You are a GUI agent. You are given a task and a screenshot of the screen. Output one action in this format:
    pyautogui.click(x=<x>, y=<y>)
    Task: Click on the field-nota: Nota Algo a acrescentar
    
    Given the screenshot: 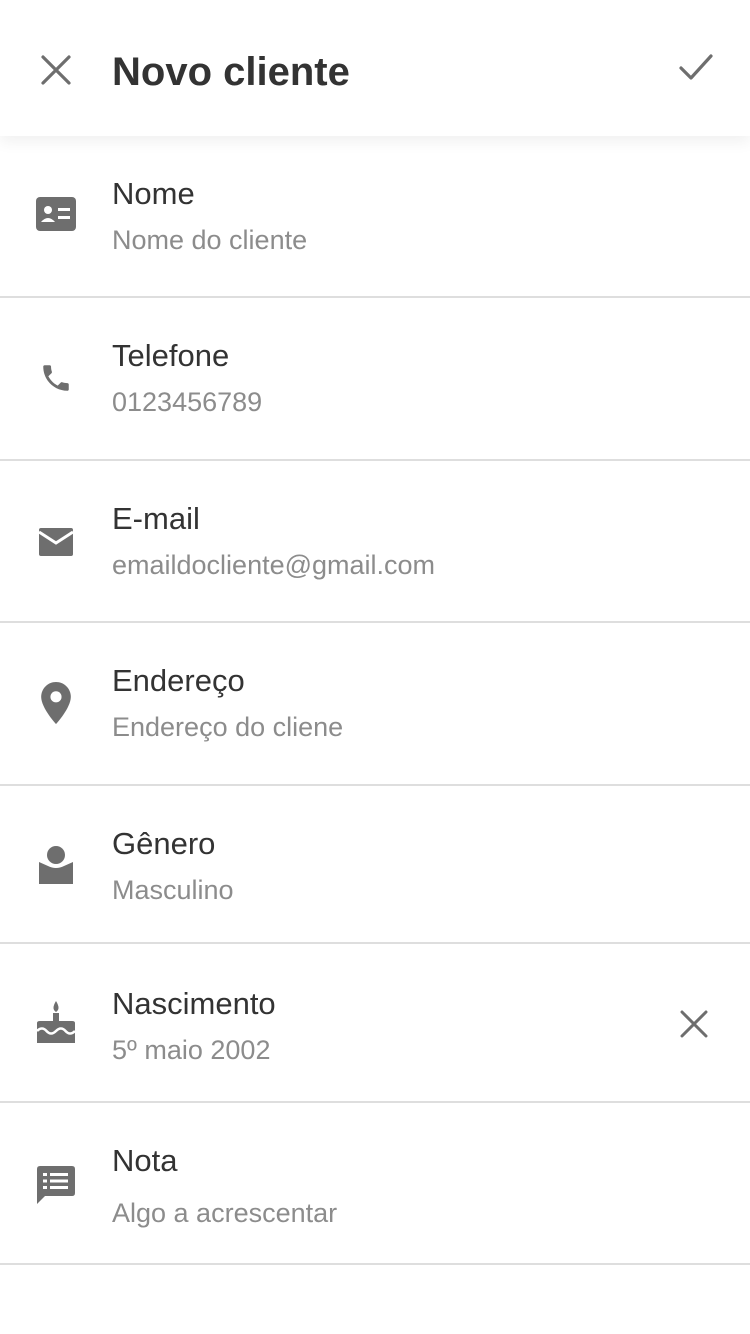 What is the action you would take?
    pyautogui.click(x=375, y=1184)
    